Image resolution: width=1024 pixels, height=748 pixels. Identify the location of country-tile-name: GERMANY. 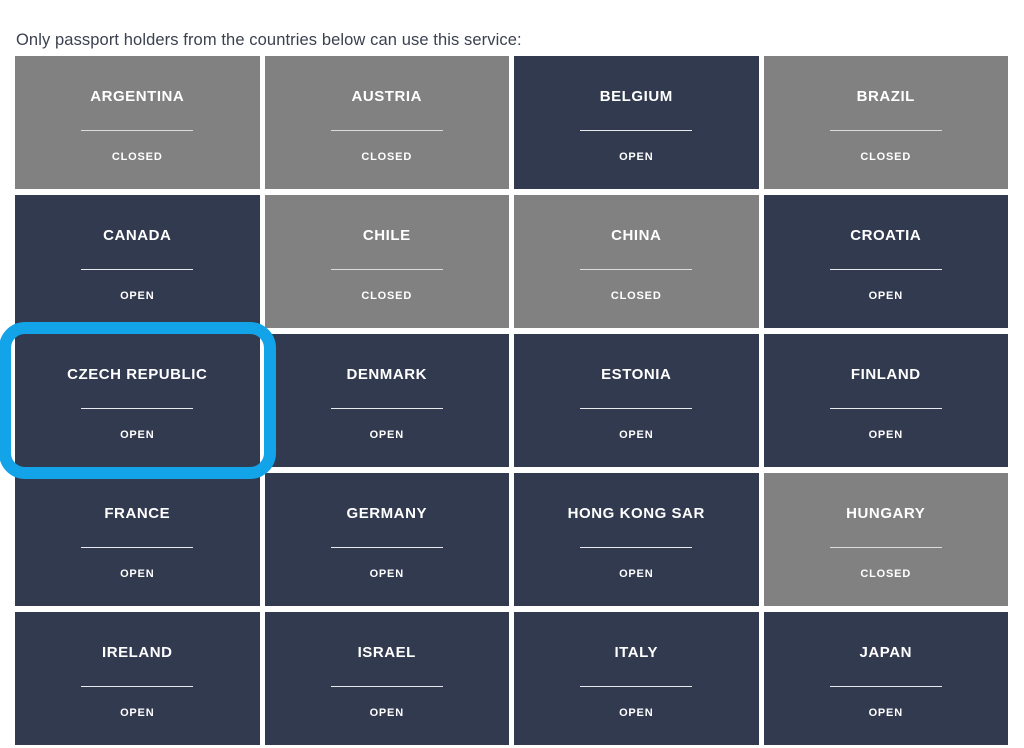
(387, 513).